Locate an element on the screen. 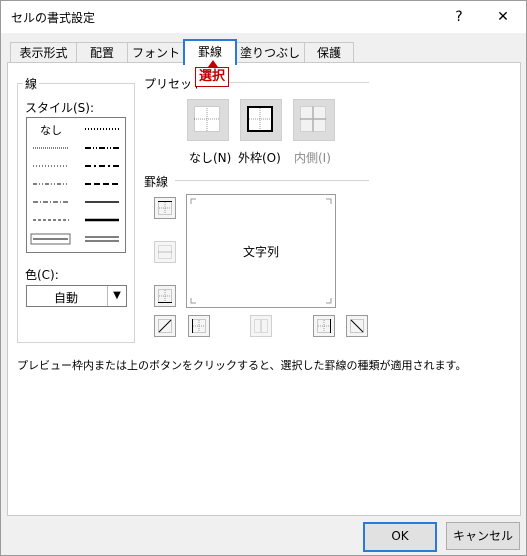 The width and height of the screenshot is (527, 556). border-left-button is located at coordinates (199, 326).